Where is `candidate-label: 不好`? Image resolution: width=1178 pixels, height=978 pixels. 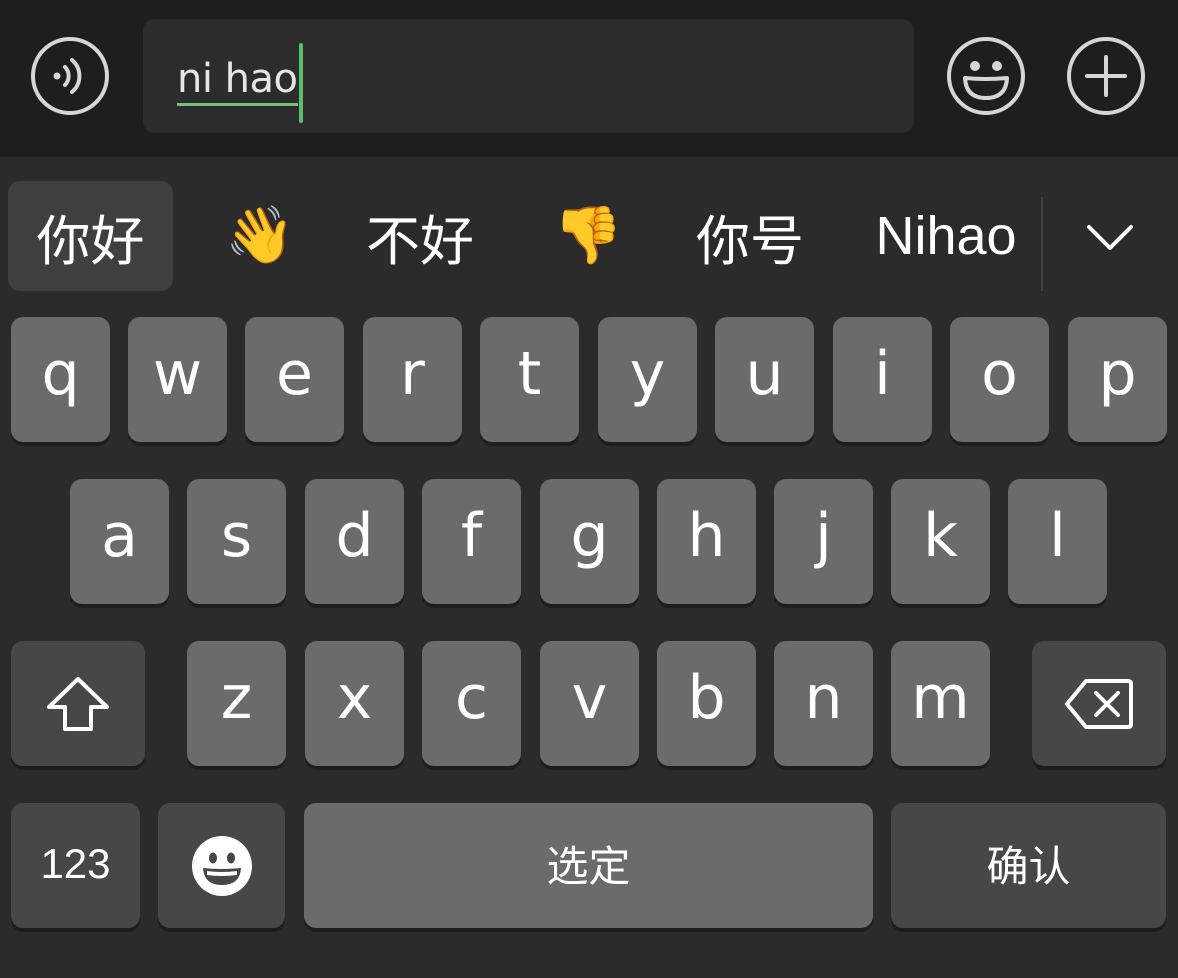 candidate-label: 不好 is located at coordinates (420, 241).